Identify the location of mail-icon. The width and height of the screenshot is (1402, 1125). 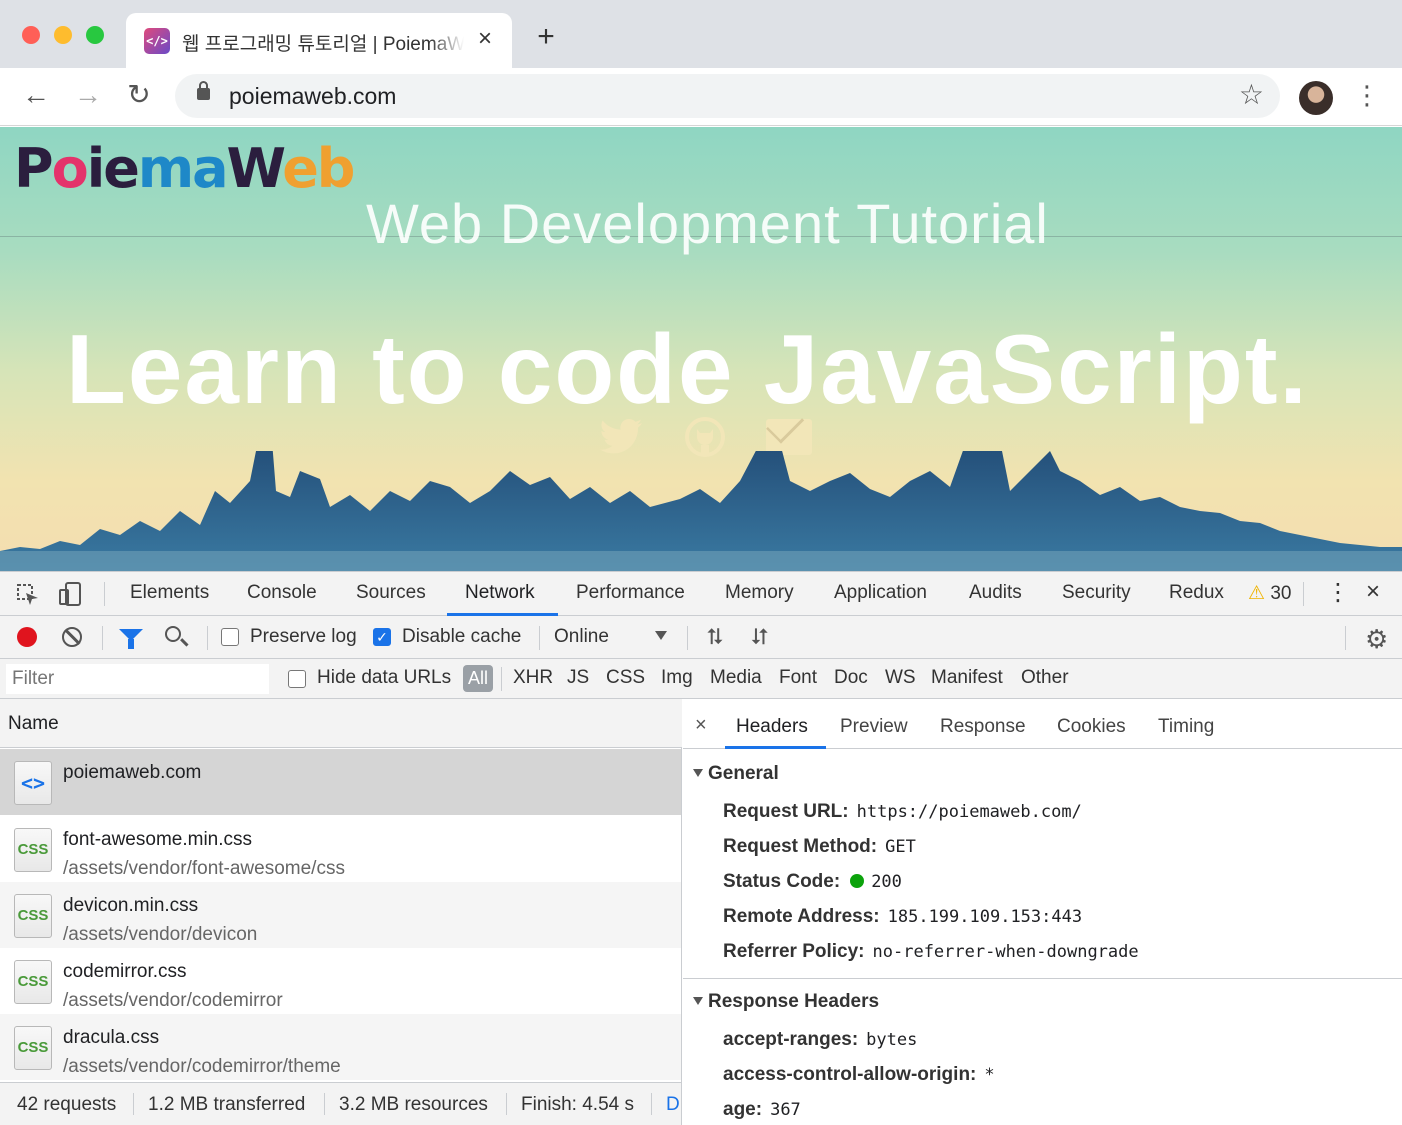
(789, 437).